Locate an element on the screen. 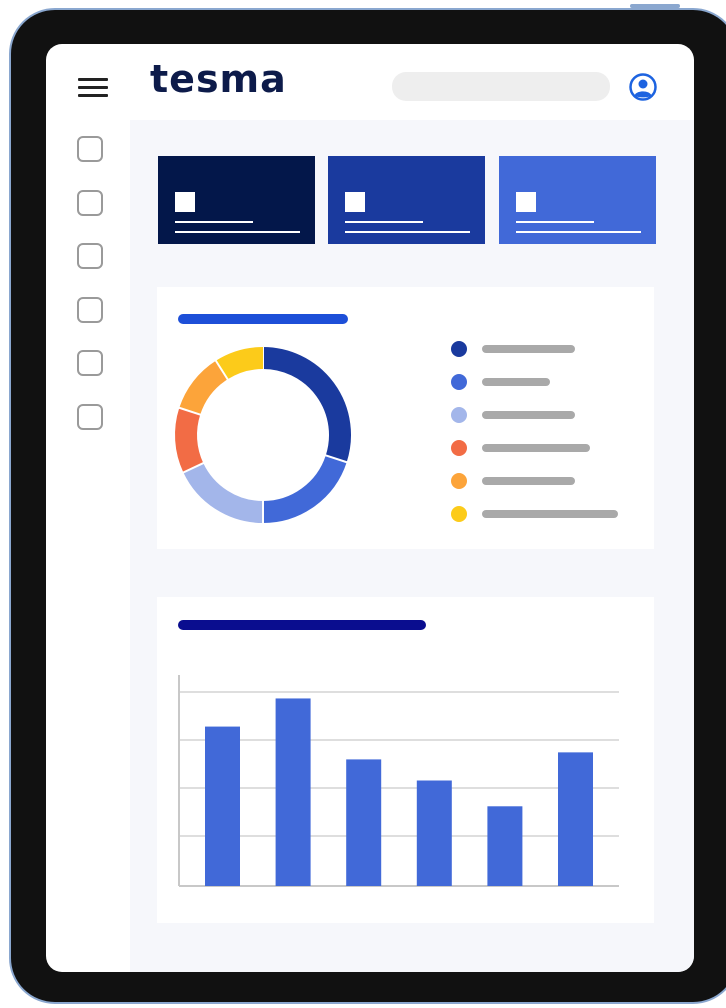  bar-chart is located at coordinates (398, 781).